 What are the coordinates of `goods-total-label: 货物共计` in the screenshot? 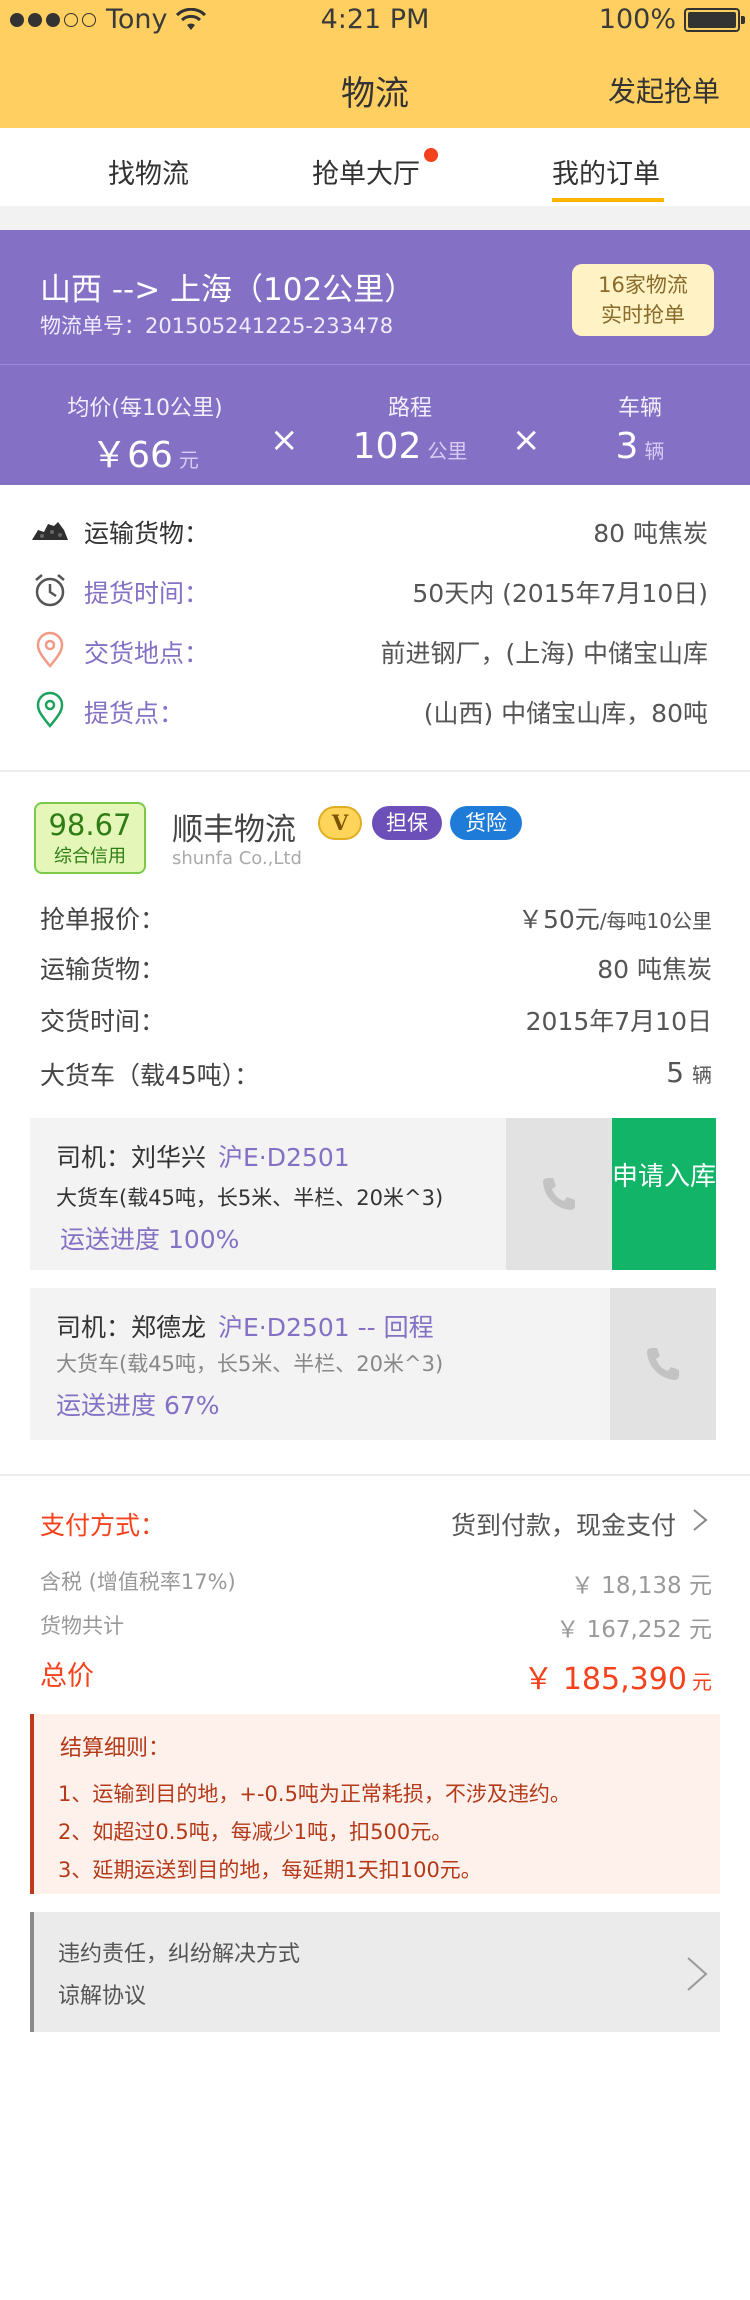 It's located at (82, 1626).